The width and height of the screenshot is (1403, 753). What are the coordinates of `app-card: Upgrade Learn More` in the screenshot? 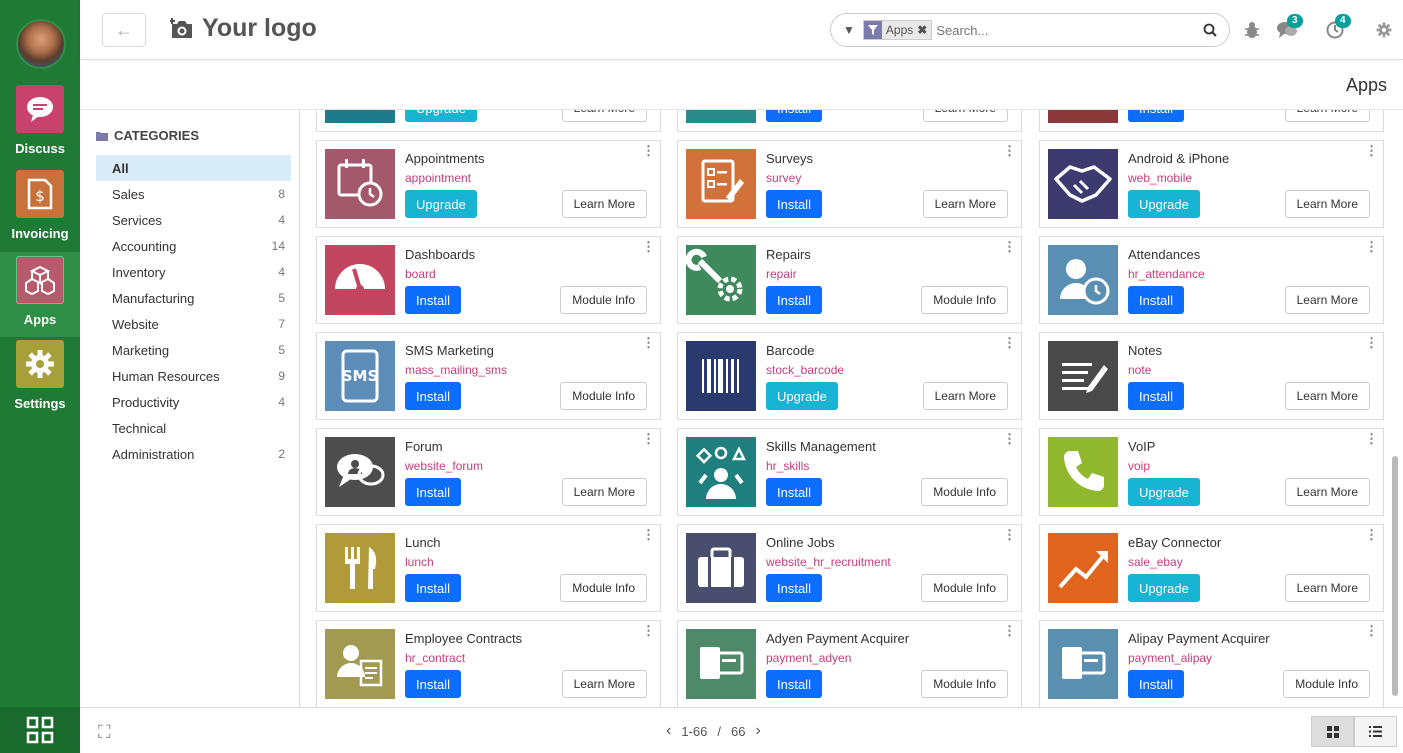 It's located at (488, 121).